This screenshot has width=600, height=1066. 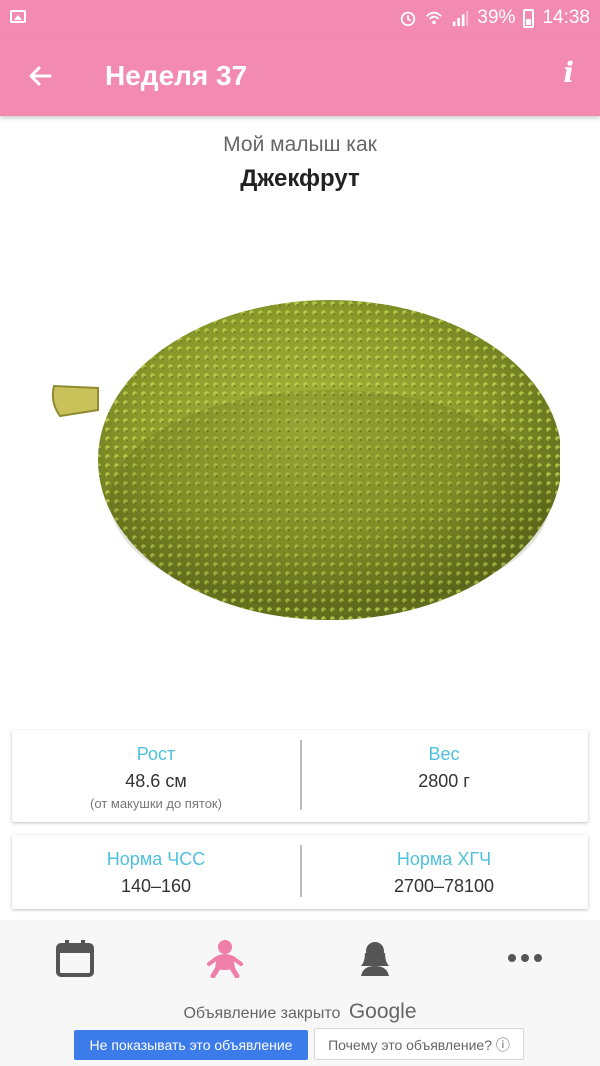 What do you see at coordinates (300, 178) in the screenshot?
I see `fruit-name: Джекфрут` at bounding box center [300, 178].